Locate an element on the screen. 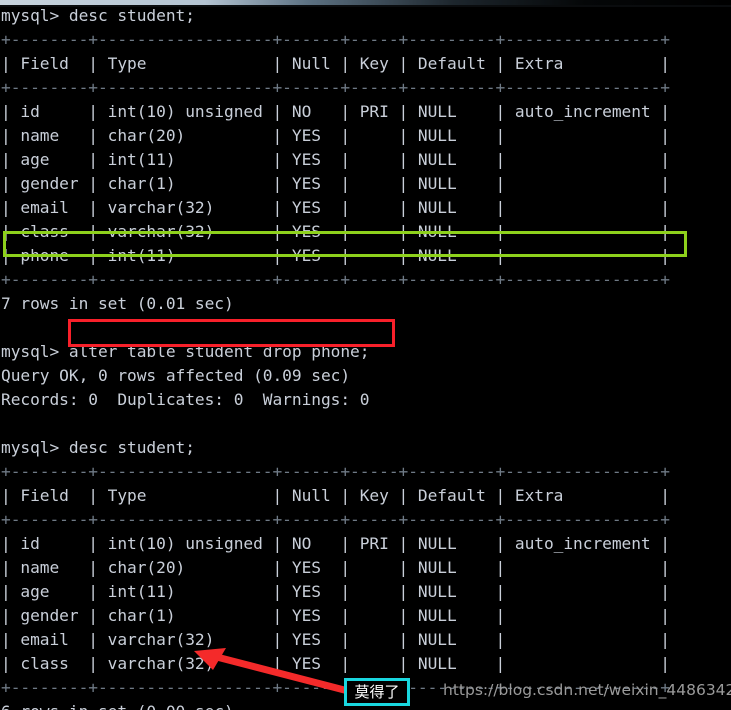 The height and width of the screenshot is (710, 731). annotation-note-text: 莫得了 is located at coordinates (377, 692).